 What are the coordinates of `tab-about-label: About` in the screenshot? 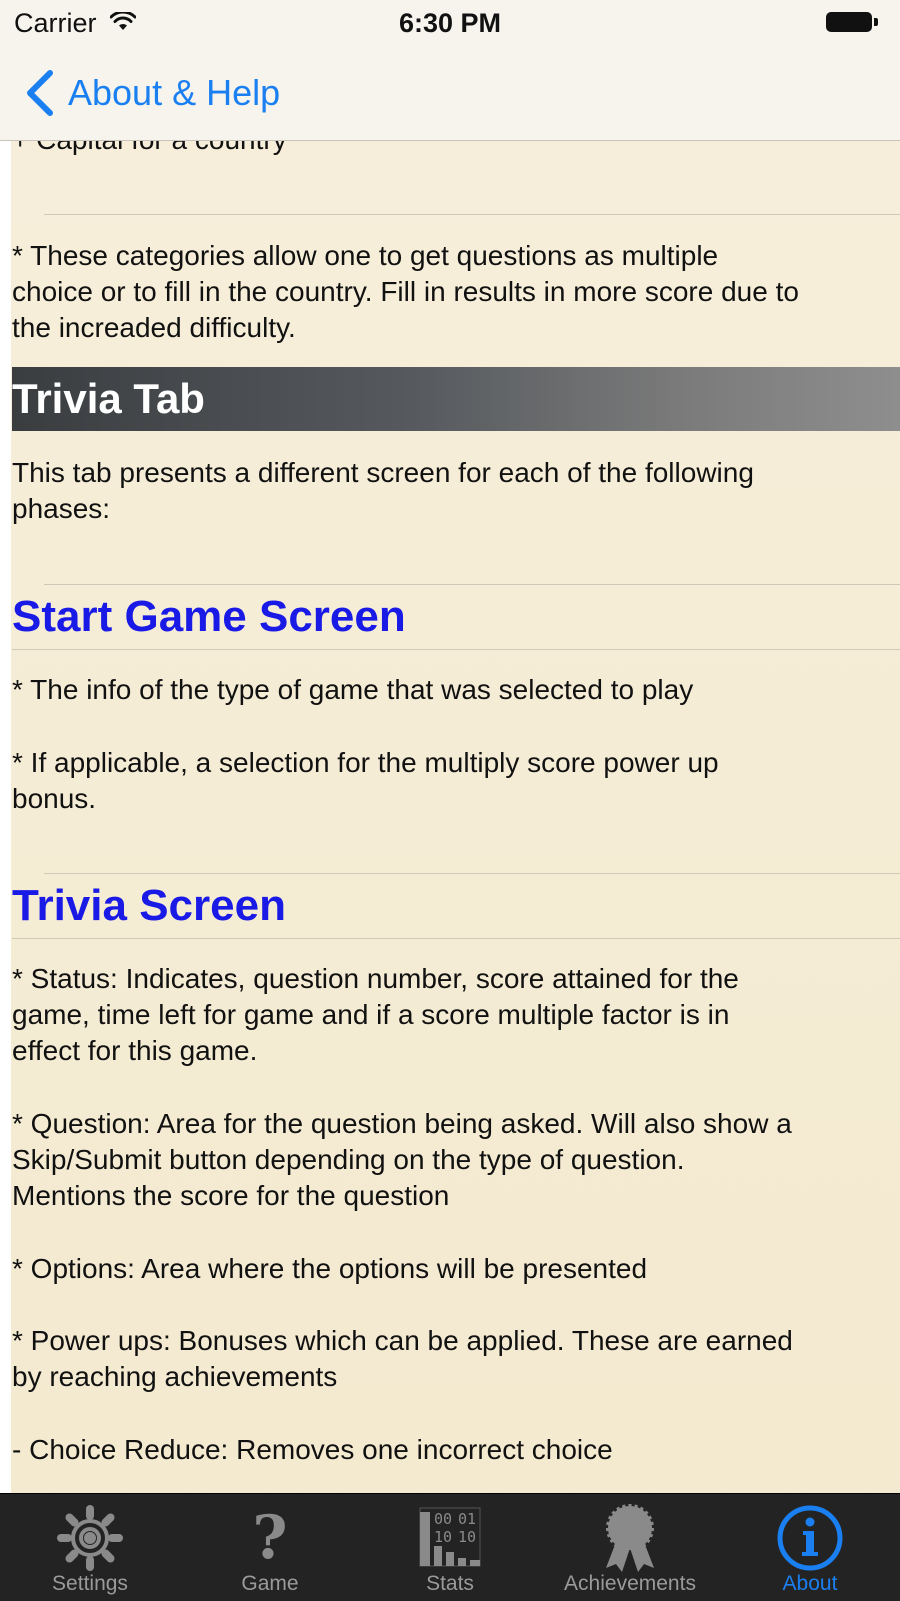 It's located at (810, 1583).